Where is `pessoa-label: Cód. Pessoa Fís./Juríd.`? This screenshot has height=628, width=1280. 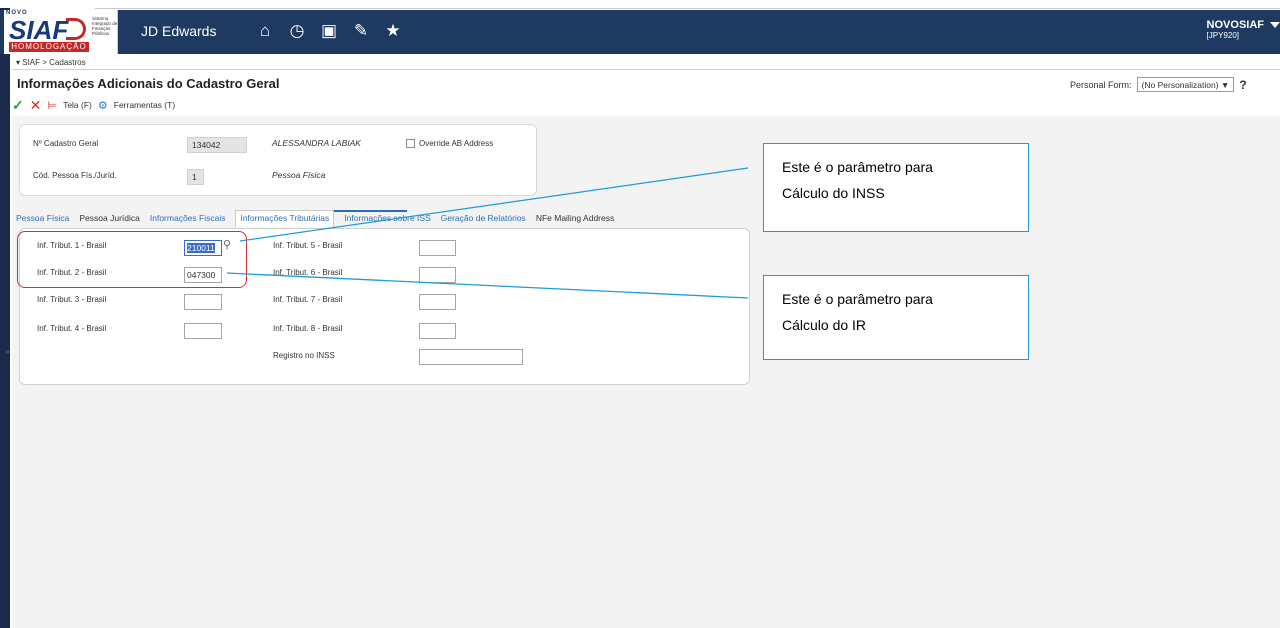
pessoa-label: Cód. Pessoa Fís./Juríd. is located at coordinates (75, 175).